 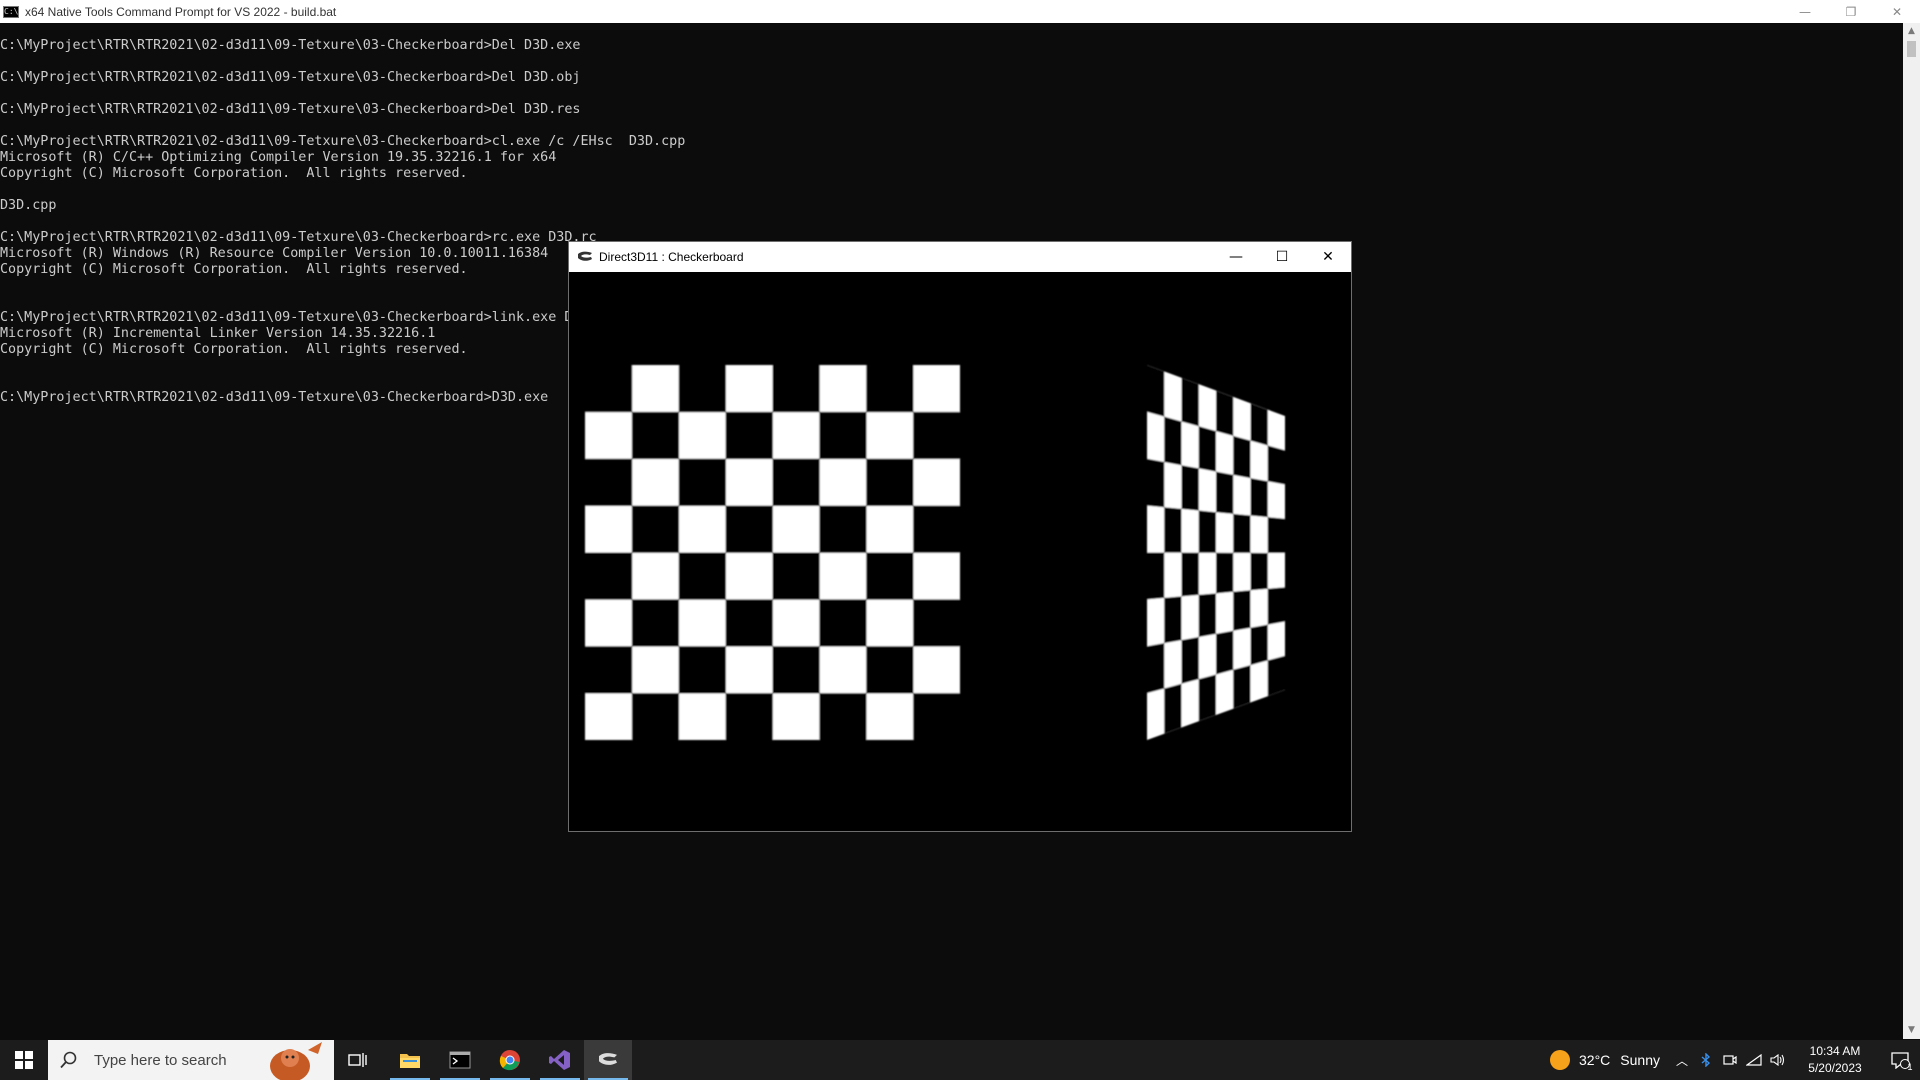 I want to click on maximize-button: ☐, so click(x=1282, y=257).